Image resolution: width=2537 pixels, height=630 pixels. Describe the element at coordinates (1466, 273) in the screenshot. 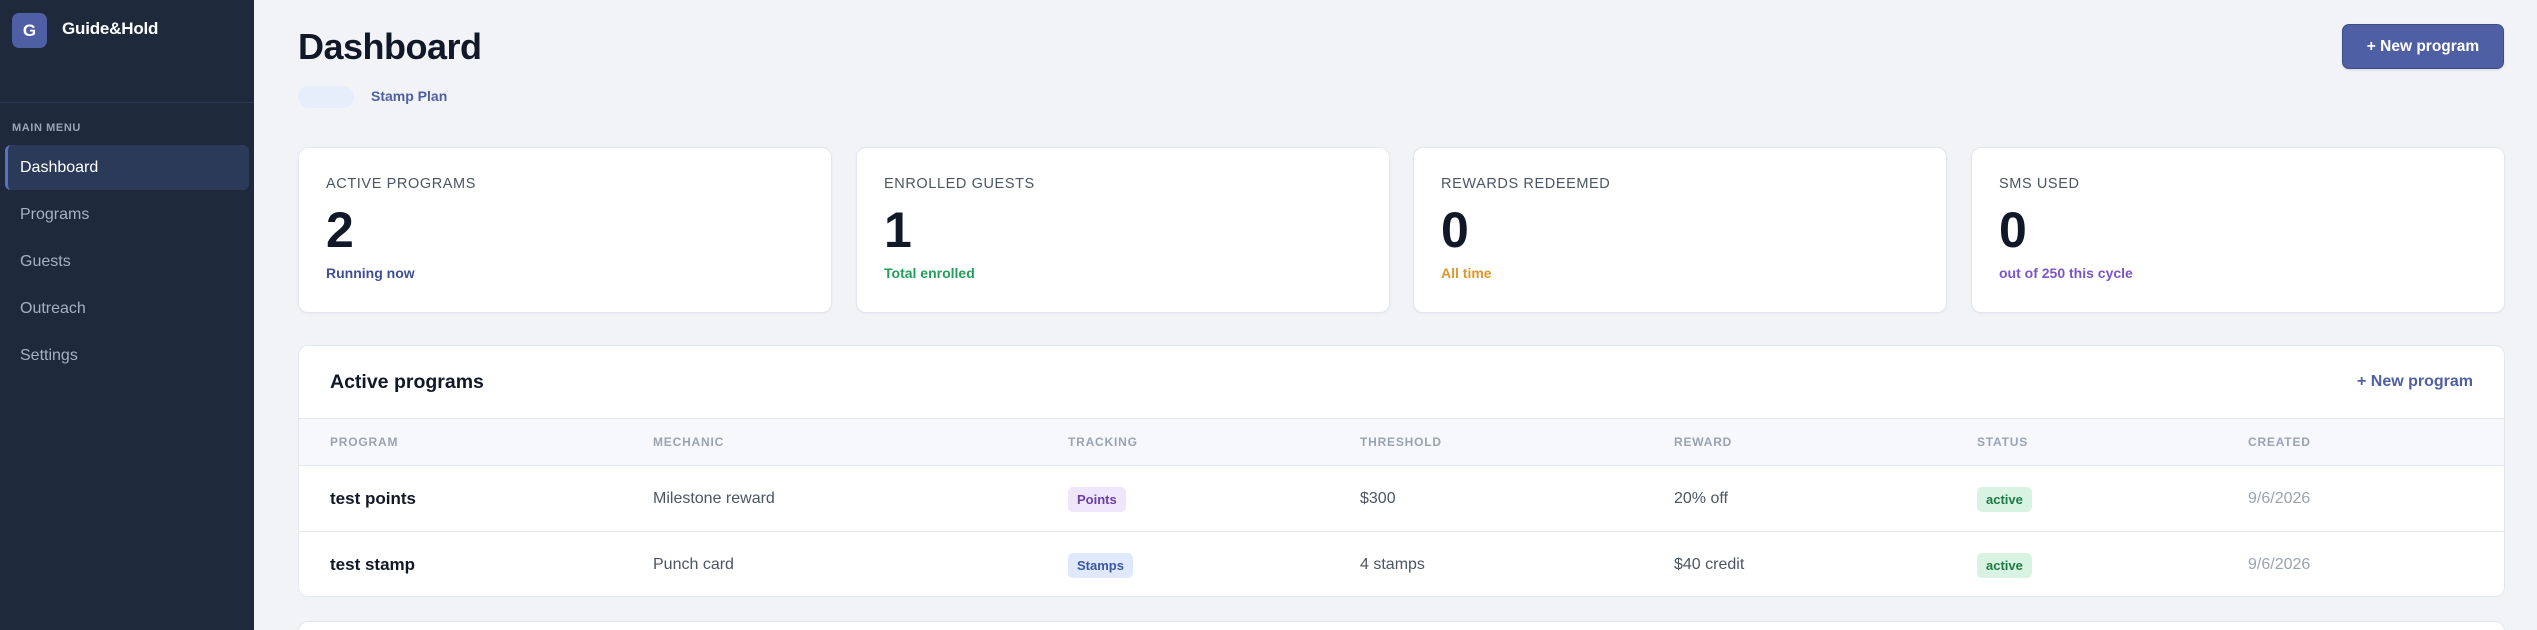

I see `stat-sub: All time` at that location.